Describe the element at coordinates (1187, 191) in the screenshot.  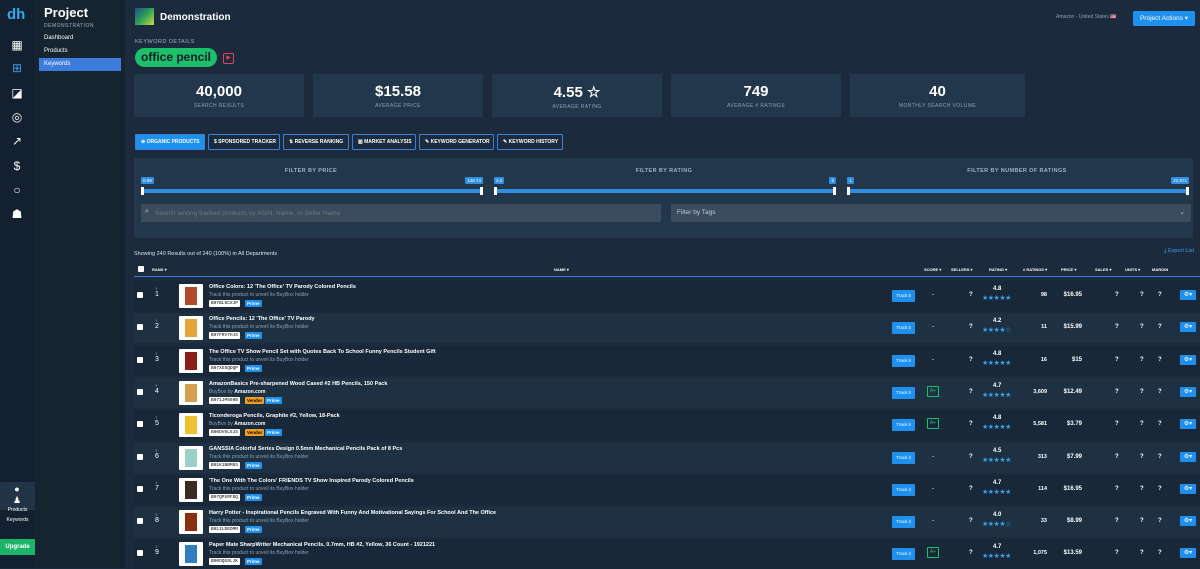
I see `num-ratings-slider-max-handle` at that location.